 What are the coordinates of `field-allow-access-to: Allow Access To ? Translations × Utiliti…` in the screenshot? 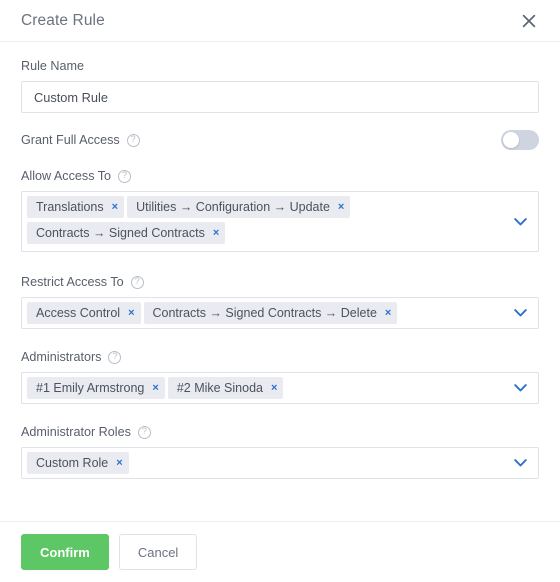 It's located at (280, 210).